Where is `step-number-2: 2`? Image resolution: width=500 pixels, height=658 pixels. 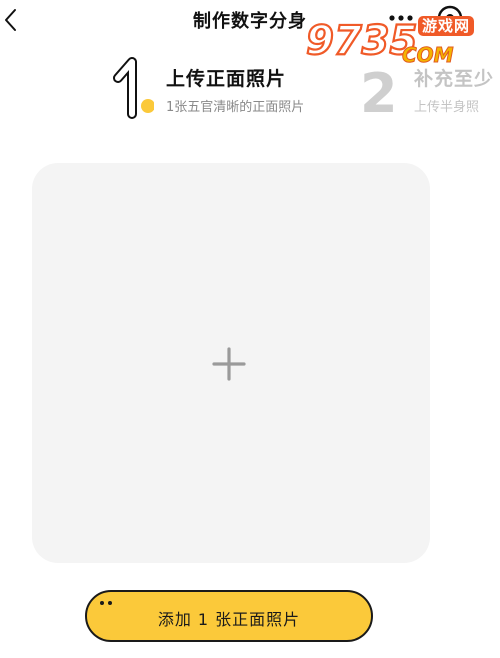 step-number-2: 2 is located at coordinates (380, 90).